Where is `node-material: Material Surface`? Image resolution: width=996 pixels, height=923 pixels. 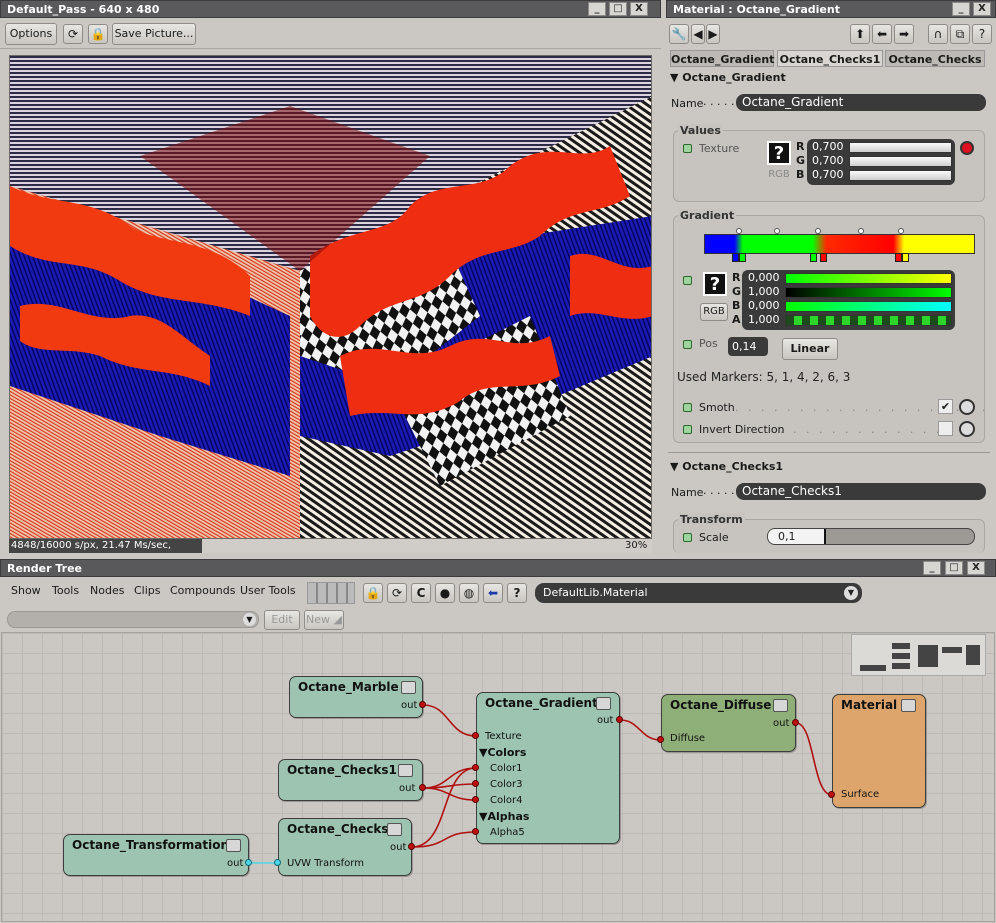 node-material: Material Surface is located at coordinates (879, 751).